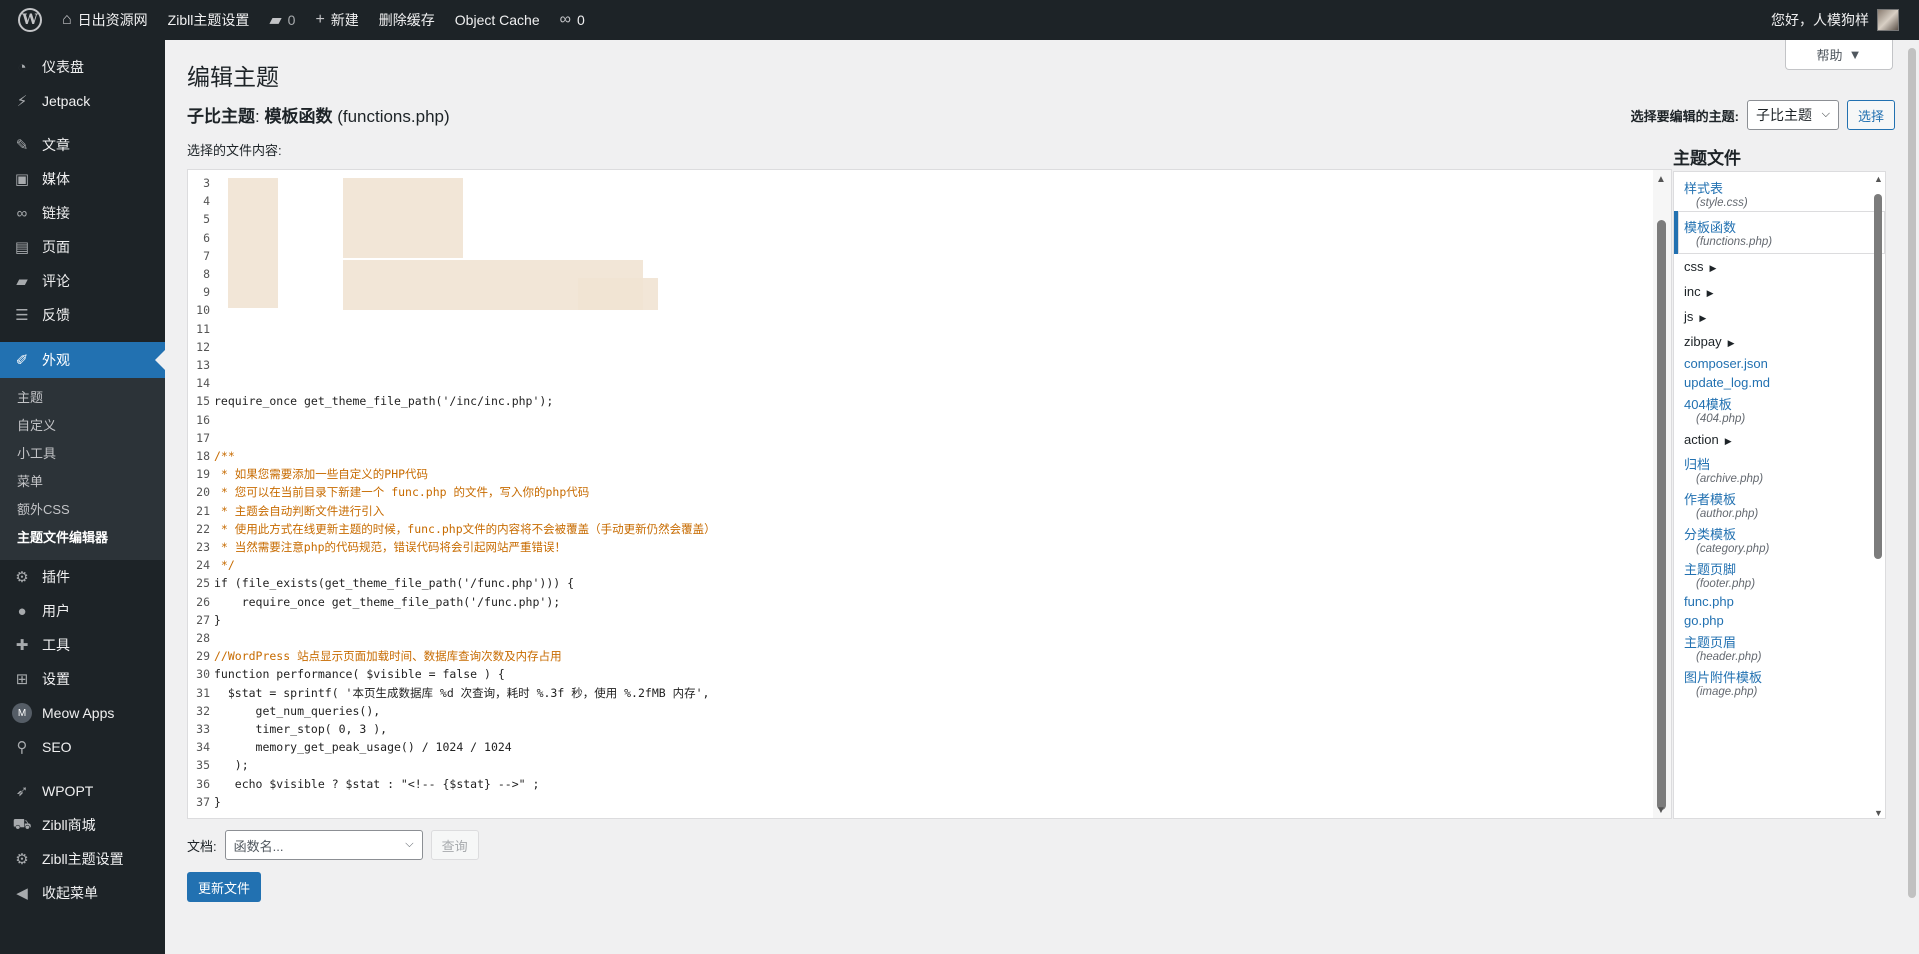  I want to click on select-theme-button: 选择, so click(1870, 115).